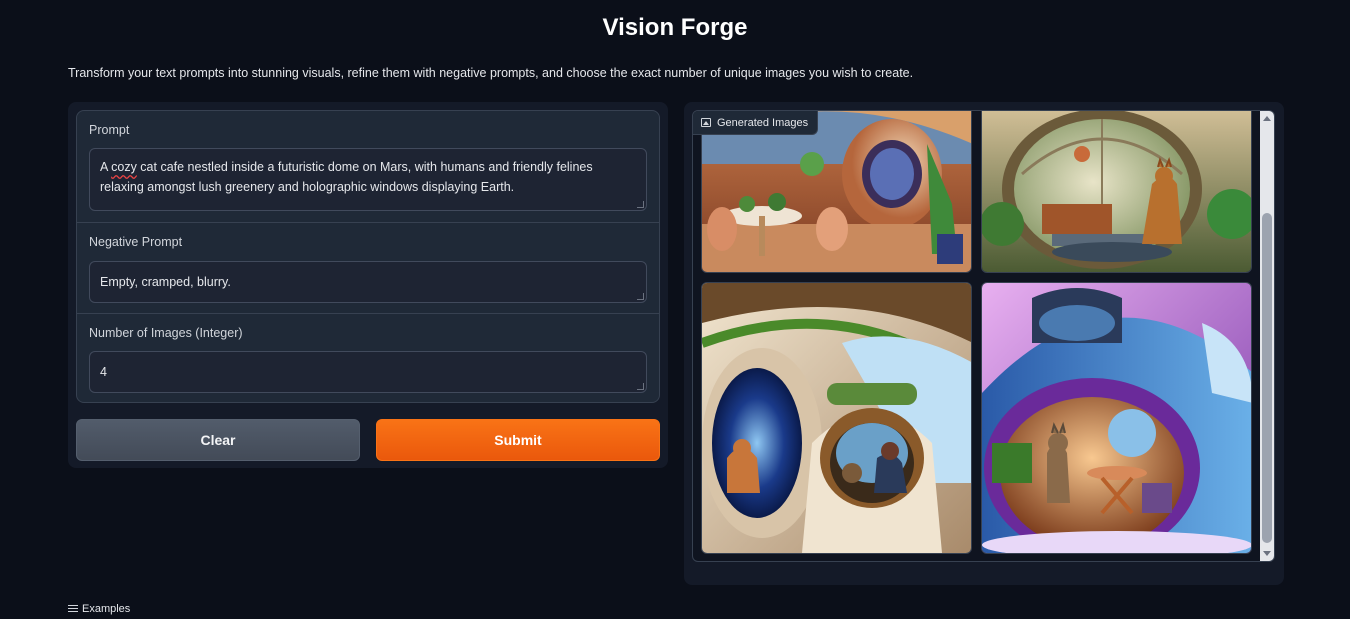  What do you see at coordinates (1267, 553) in the screenshot?
I see `scroll-down-arrow-icon` at bounding box center [1267, 553].